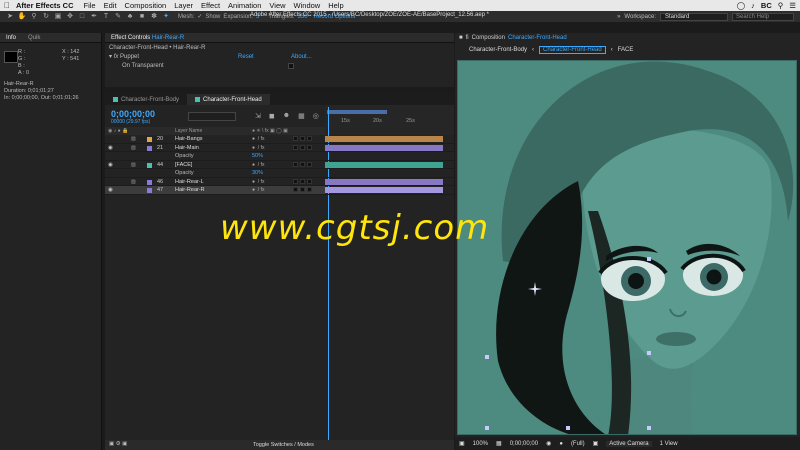  I want to click on toggle-switches-modes-button: Toggle Switches / Modes, so click(283, 445).